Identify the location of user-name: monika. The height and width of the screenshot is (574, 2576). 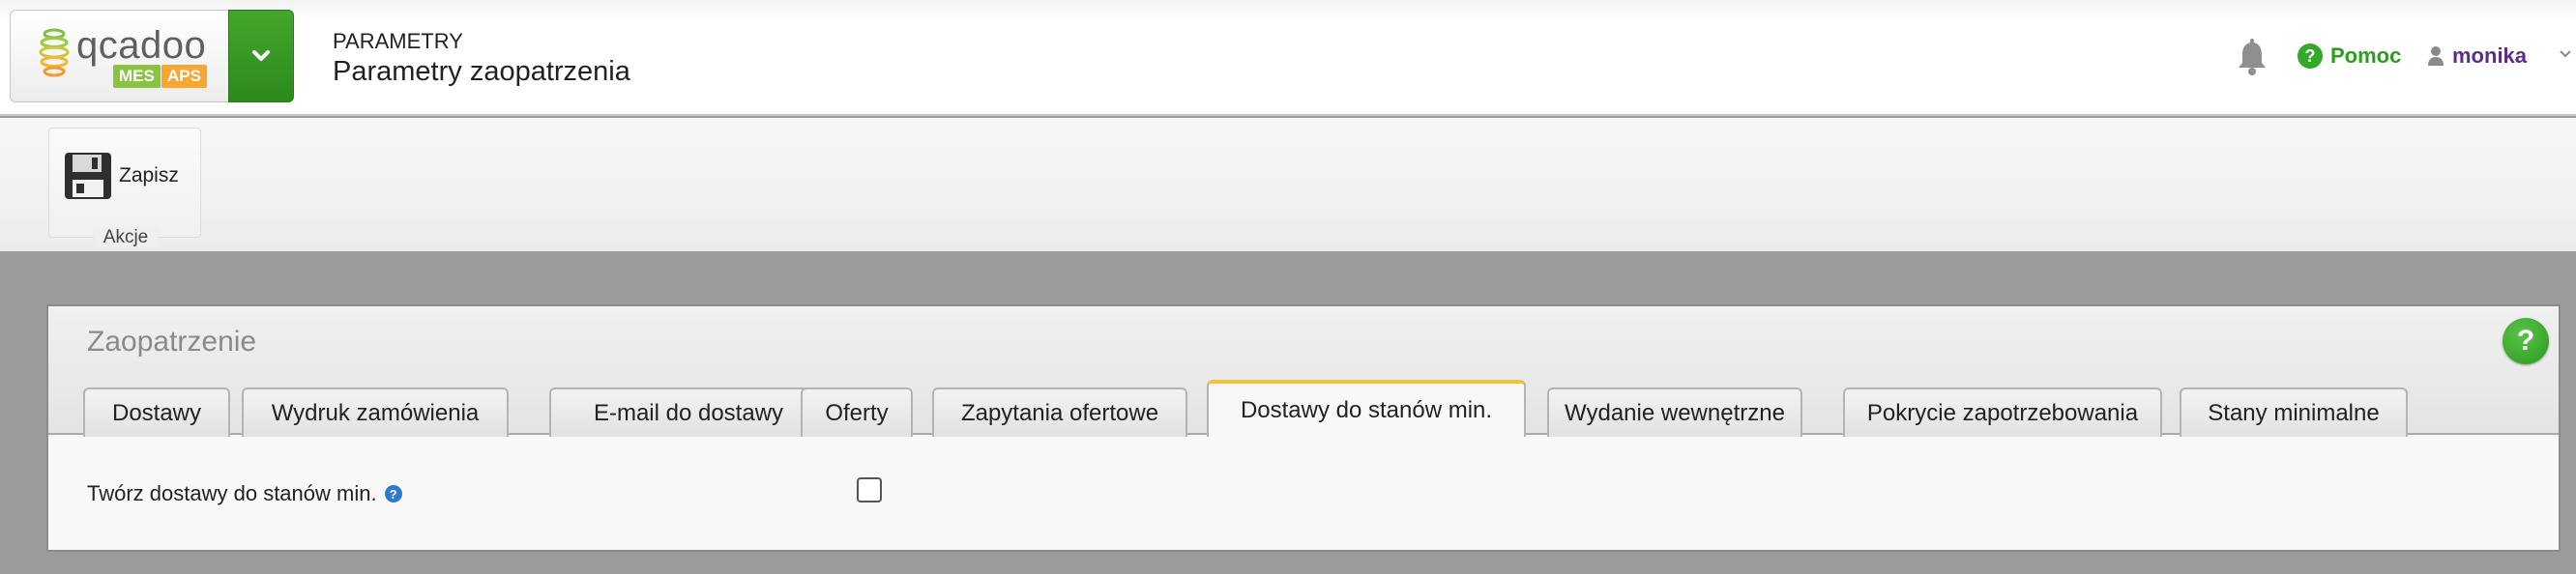
(2490, 55).